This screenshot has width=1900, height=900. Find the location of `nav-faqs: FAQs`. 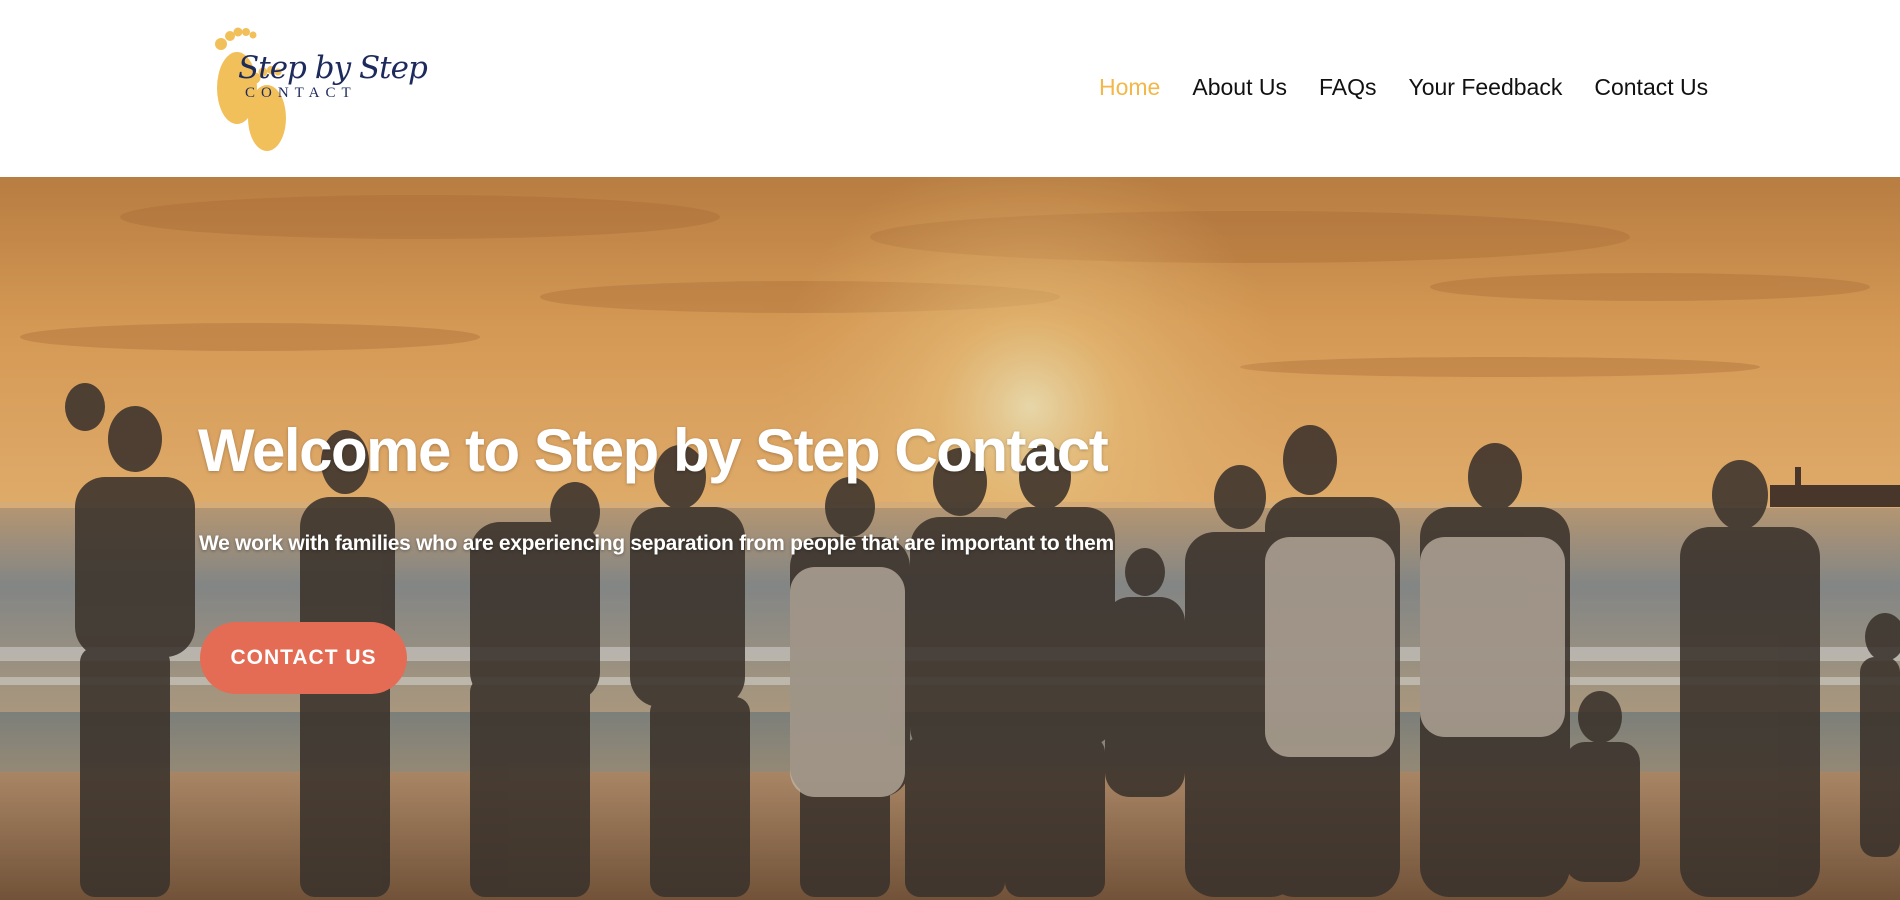

nav-faqs: FAQs is located at coordinates (1348, 87).